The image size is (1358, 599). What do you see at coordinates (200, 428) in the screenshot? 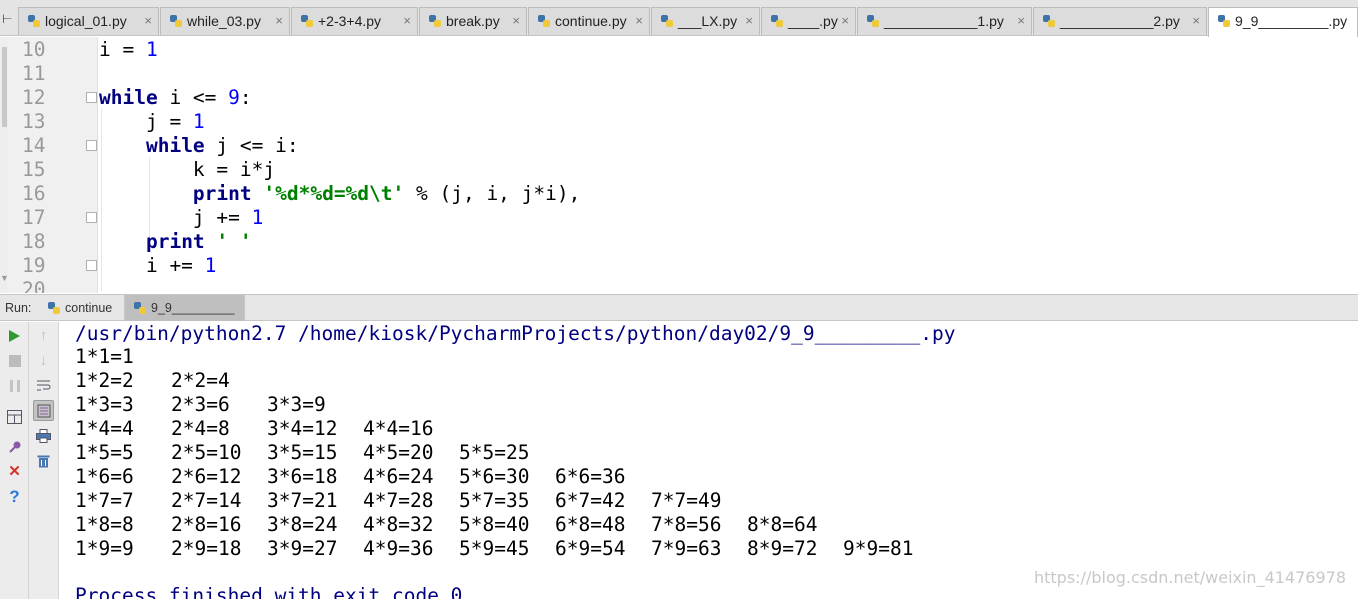
I see `console-output-cell: 2*4=8` at bounding box center [200, 428].